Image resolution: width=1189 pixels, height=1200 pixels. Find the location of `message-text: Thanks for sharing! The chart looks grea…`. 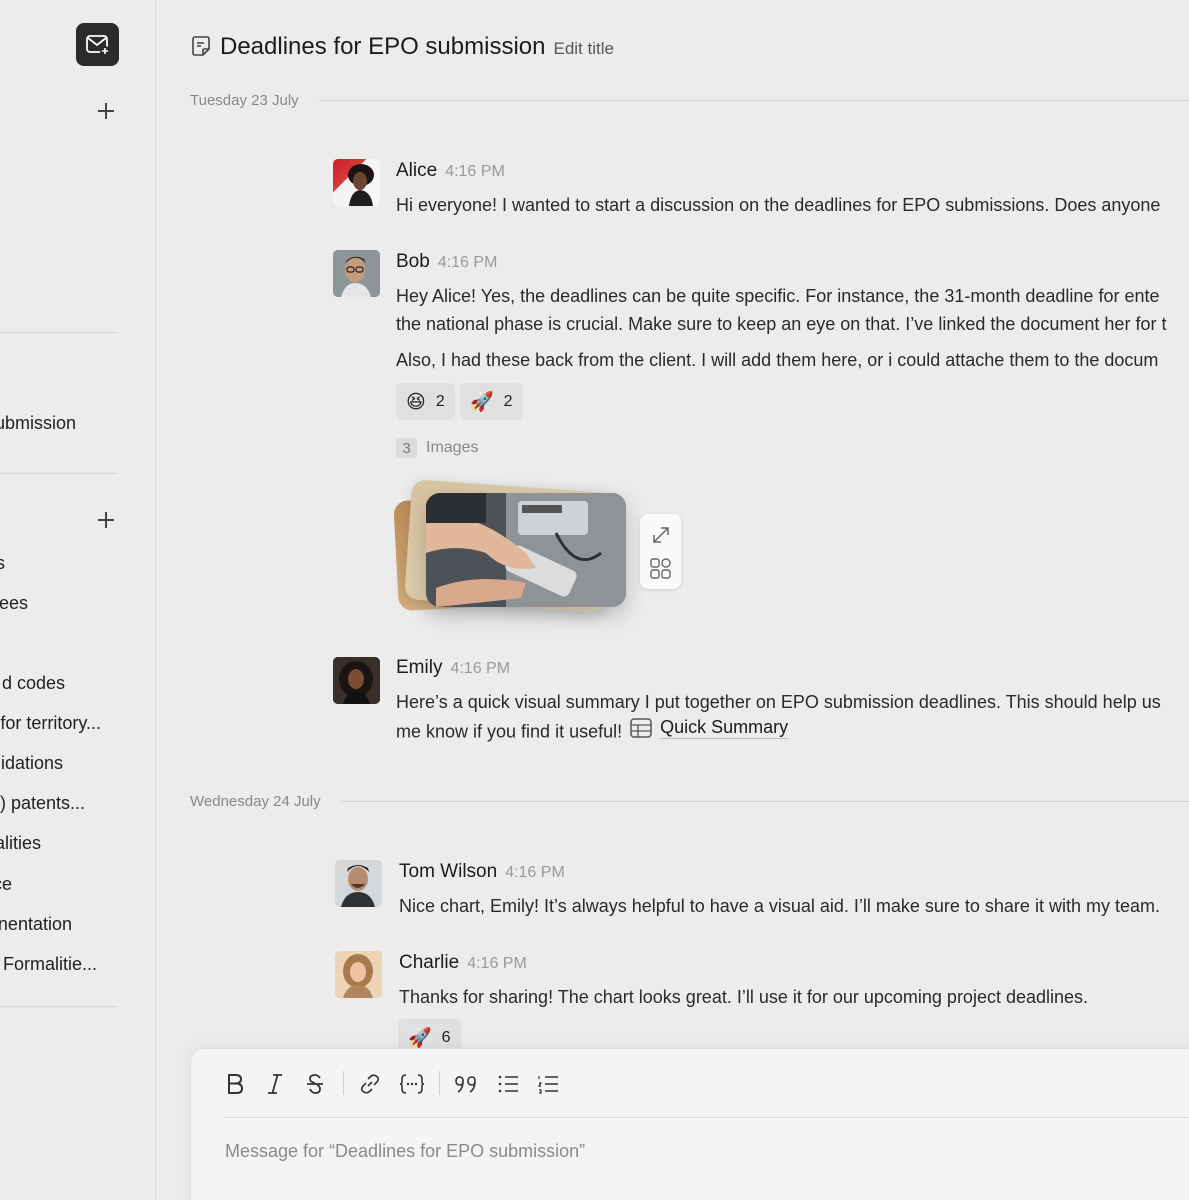

message-text: Thanks for sharing! The chart looks grea… is located at coordinates (744, 997).